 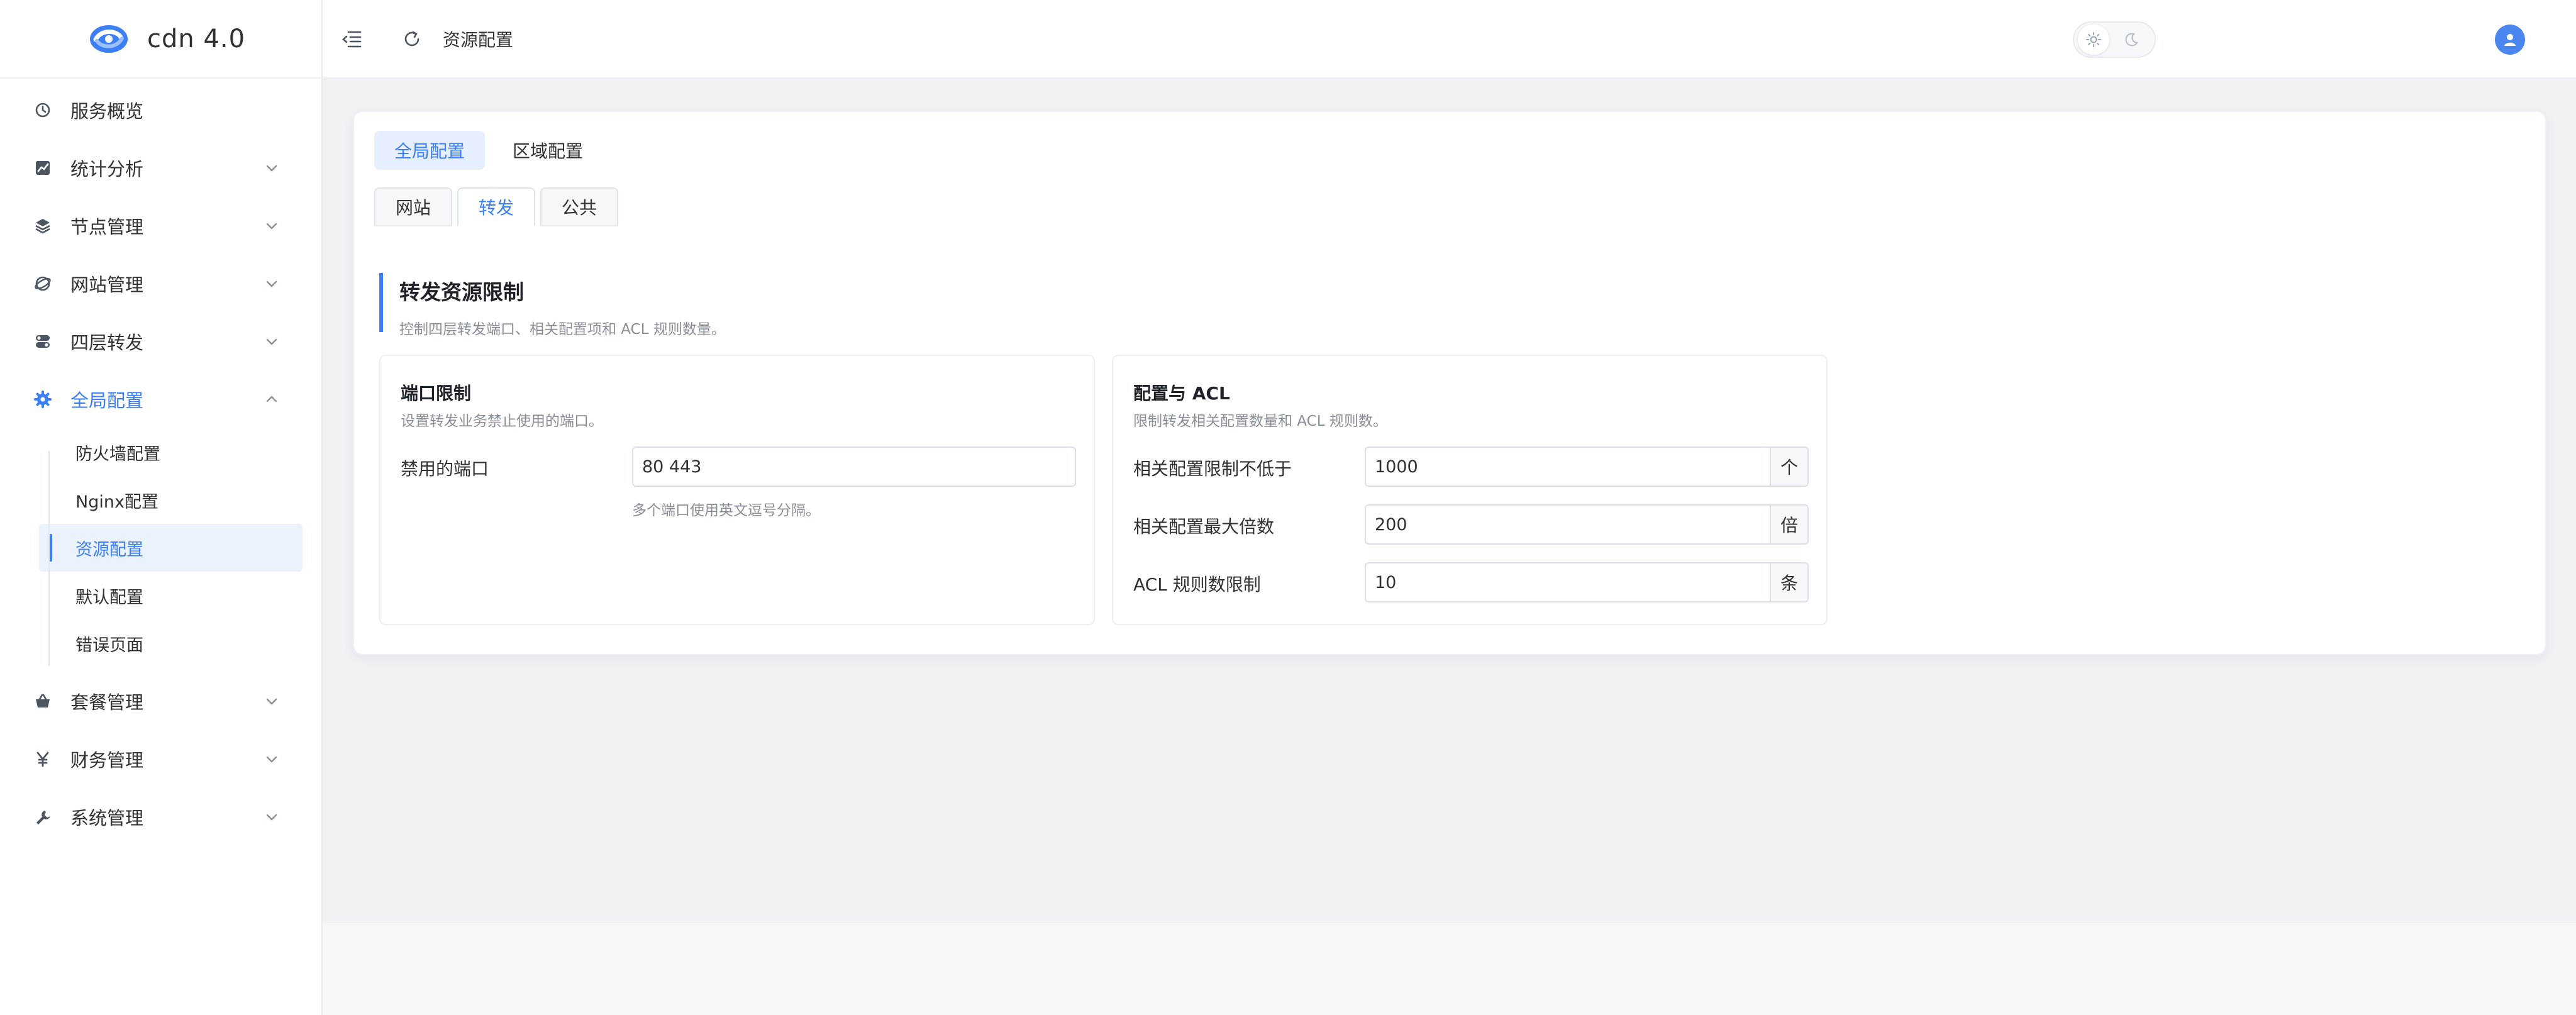 What do you see at coordinates (107, 343) in the screenshot?
I see `sidebar-item-label: 四层转发` at bounding box center [107, 343].